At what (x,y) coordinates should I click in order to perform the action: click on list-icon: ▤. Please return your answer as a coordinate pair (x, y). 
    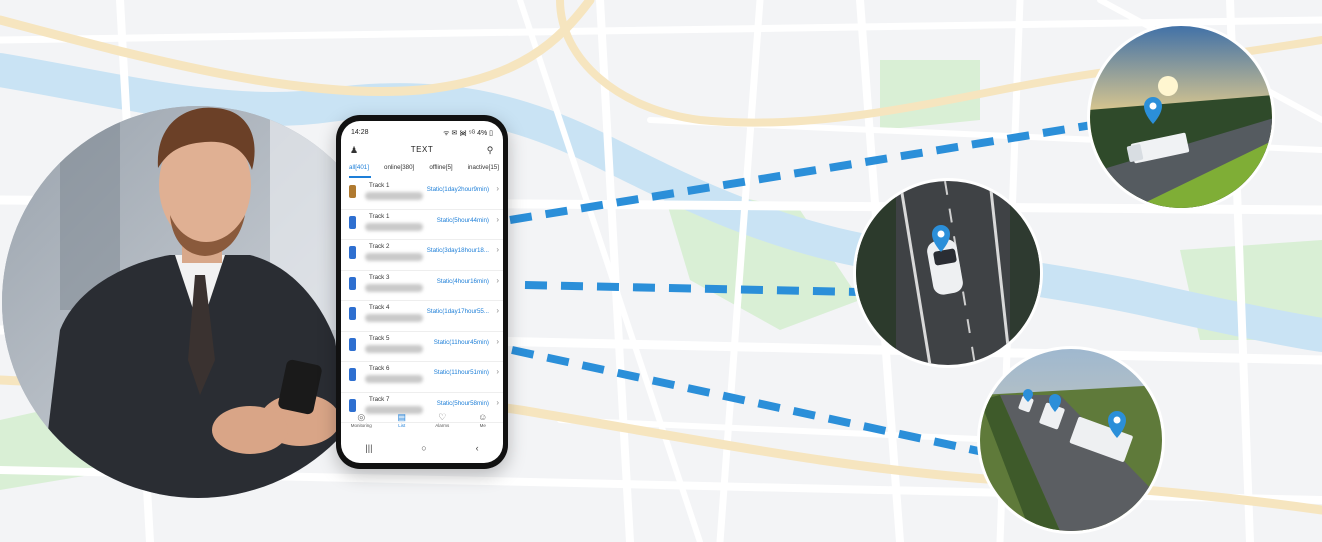
    Looking at the image, I should click on (401, 417).